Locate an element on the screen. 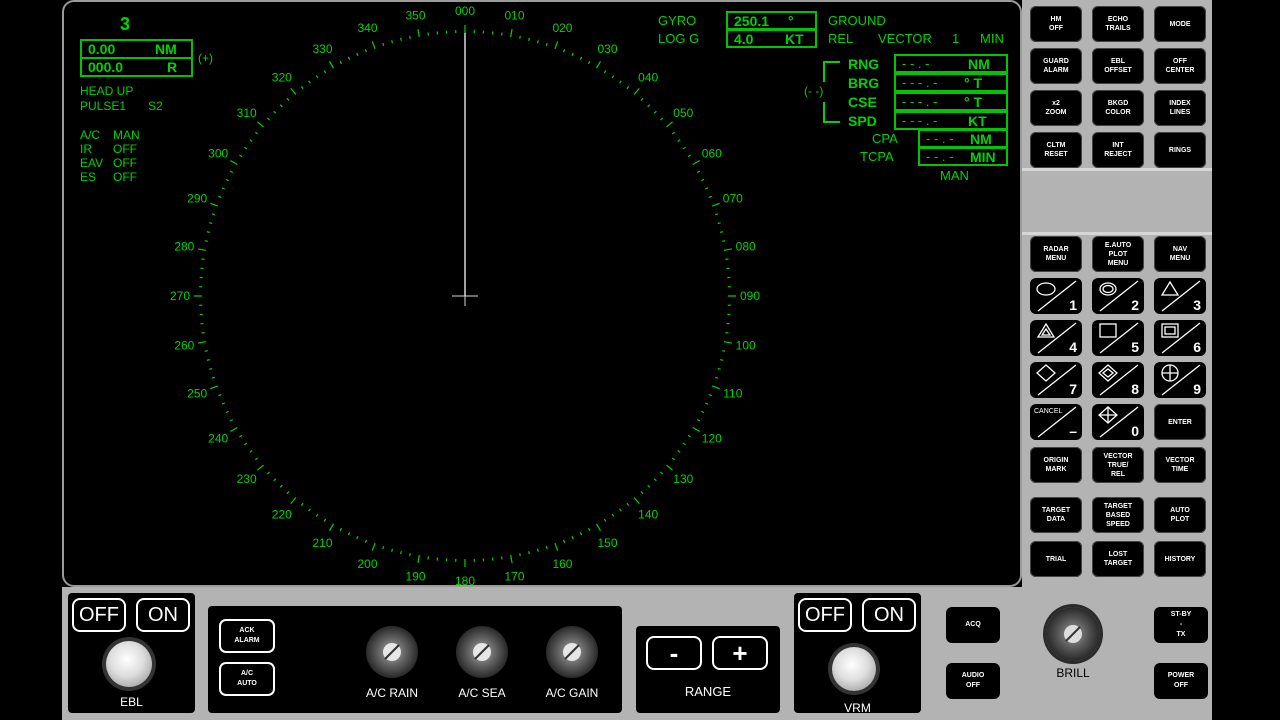 This screenshot has height=720, width=1280. stby-tx-button: ST-BY - TX is located at coordinates (1181, 625).